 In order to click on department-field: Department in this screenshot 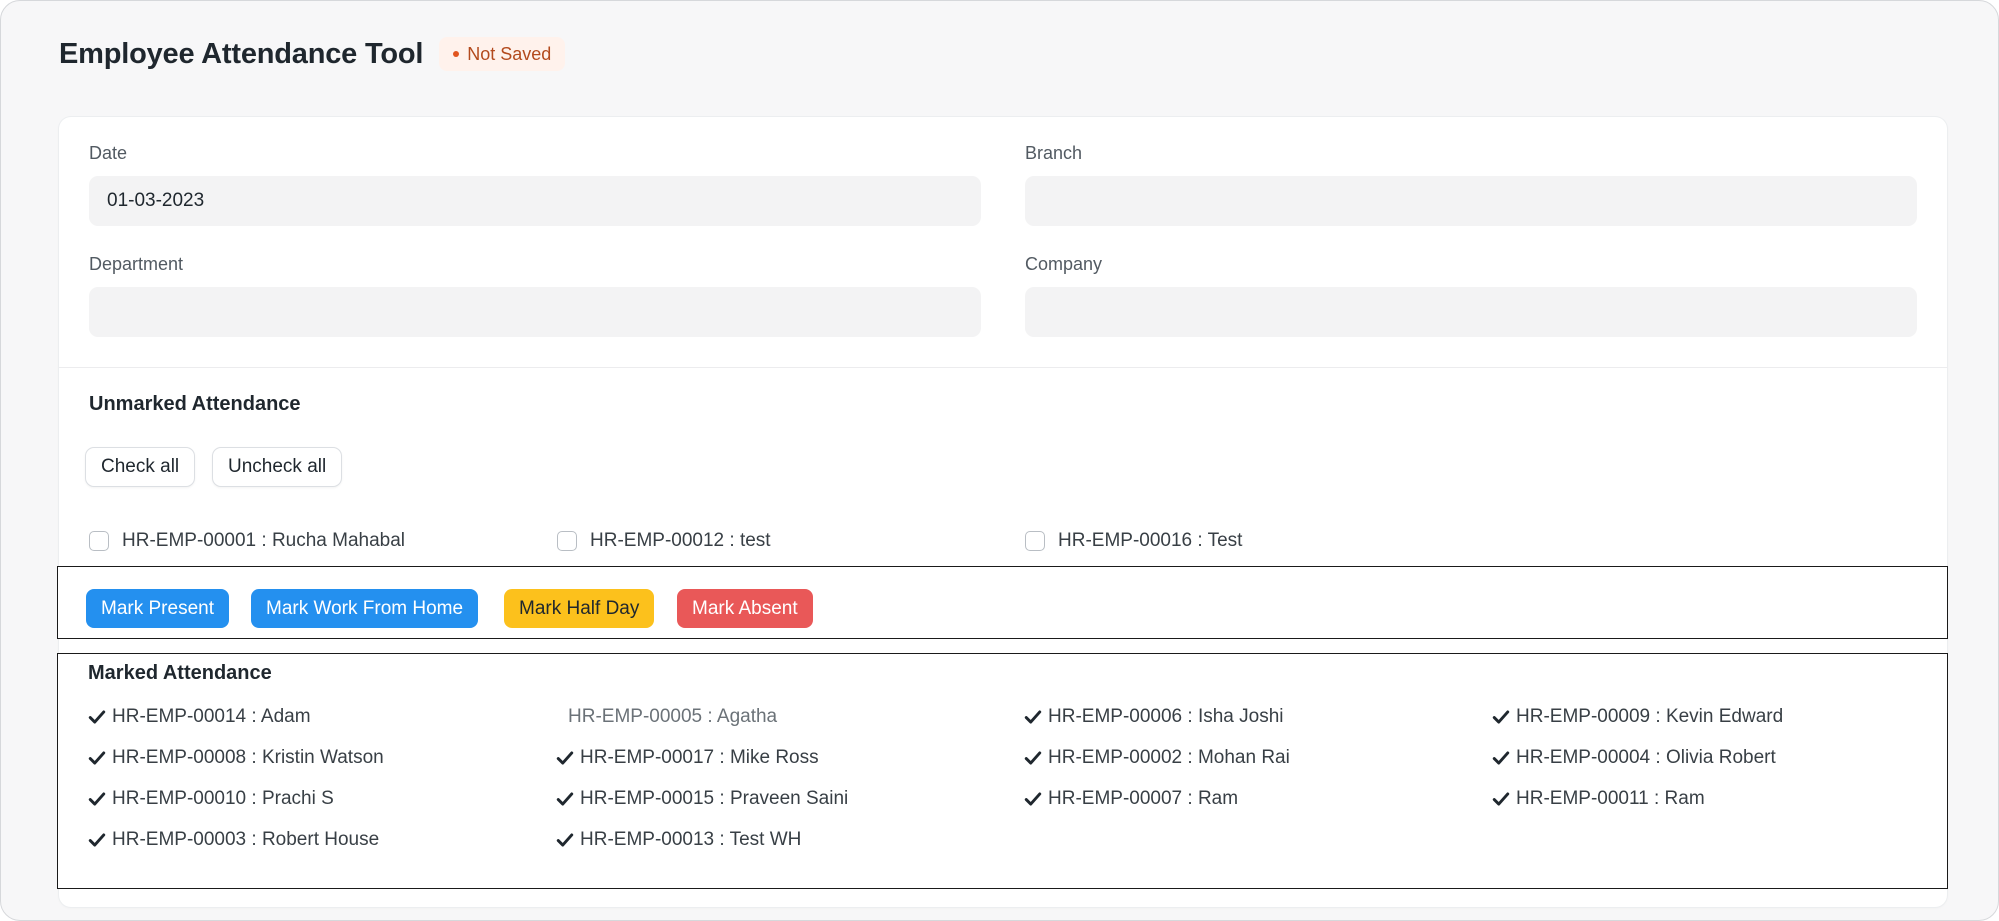, I will do `click(535, 295)`.